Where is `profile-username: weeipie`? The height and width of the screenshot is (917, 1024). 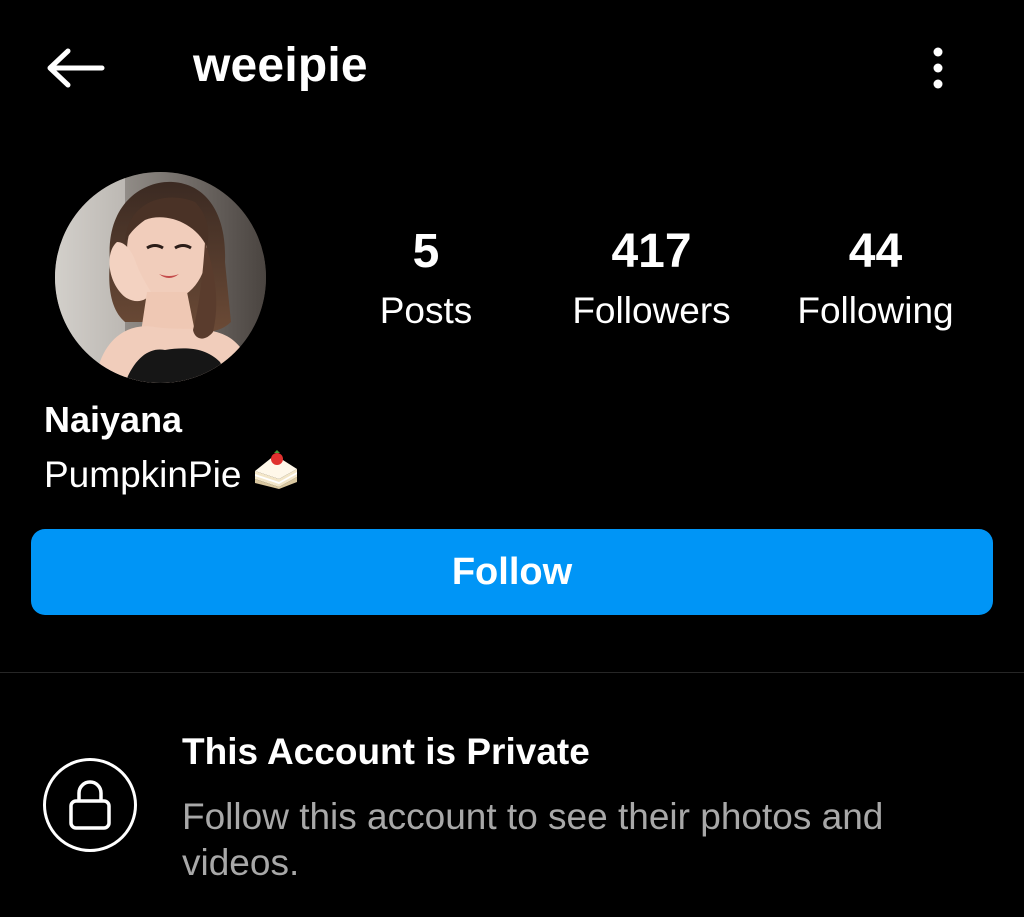 profile-username: weeipie is located at coordinates (280, 65).